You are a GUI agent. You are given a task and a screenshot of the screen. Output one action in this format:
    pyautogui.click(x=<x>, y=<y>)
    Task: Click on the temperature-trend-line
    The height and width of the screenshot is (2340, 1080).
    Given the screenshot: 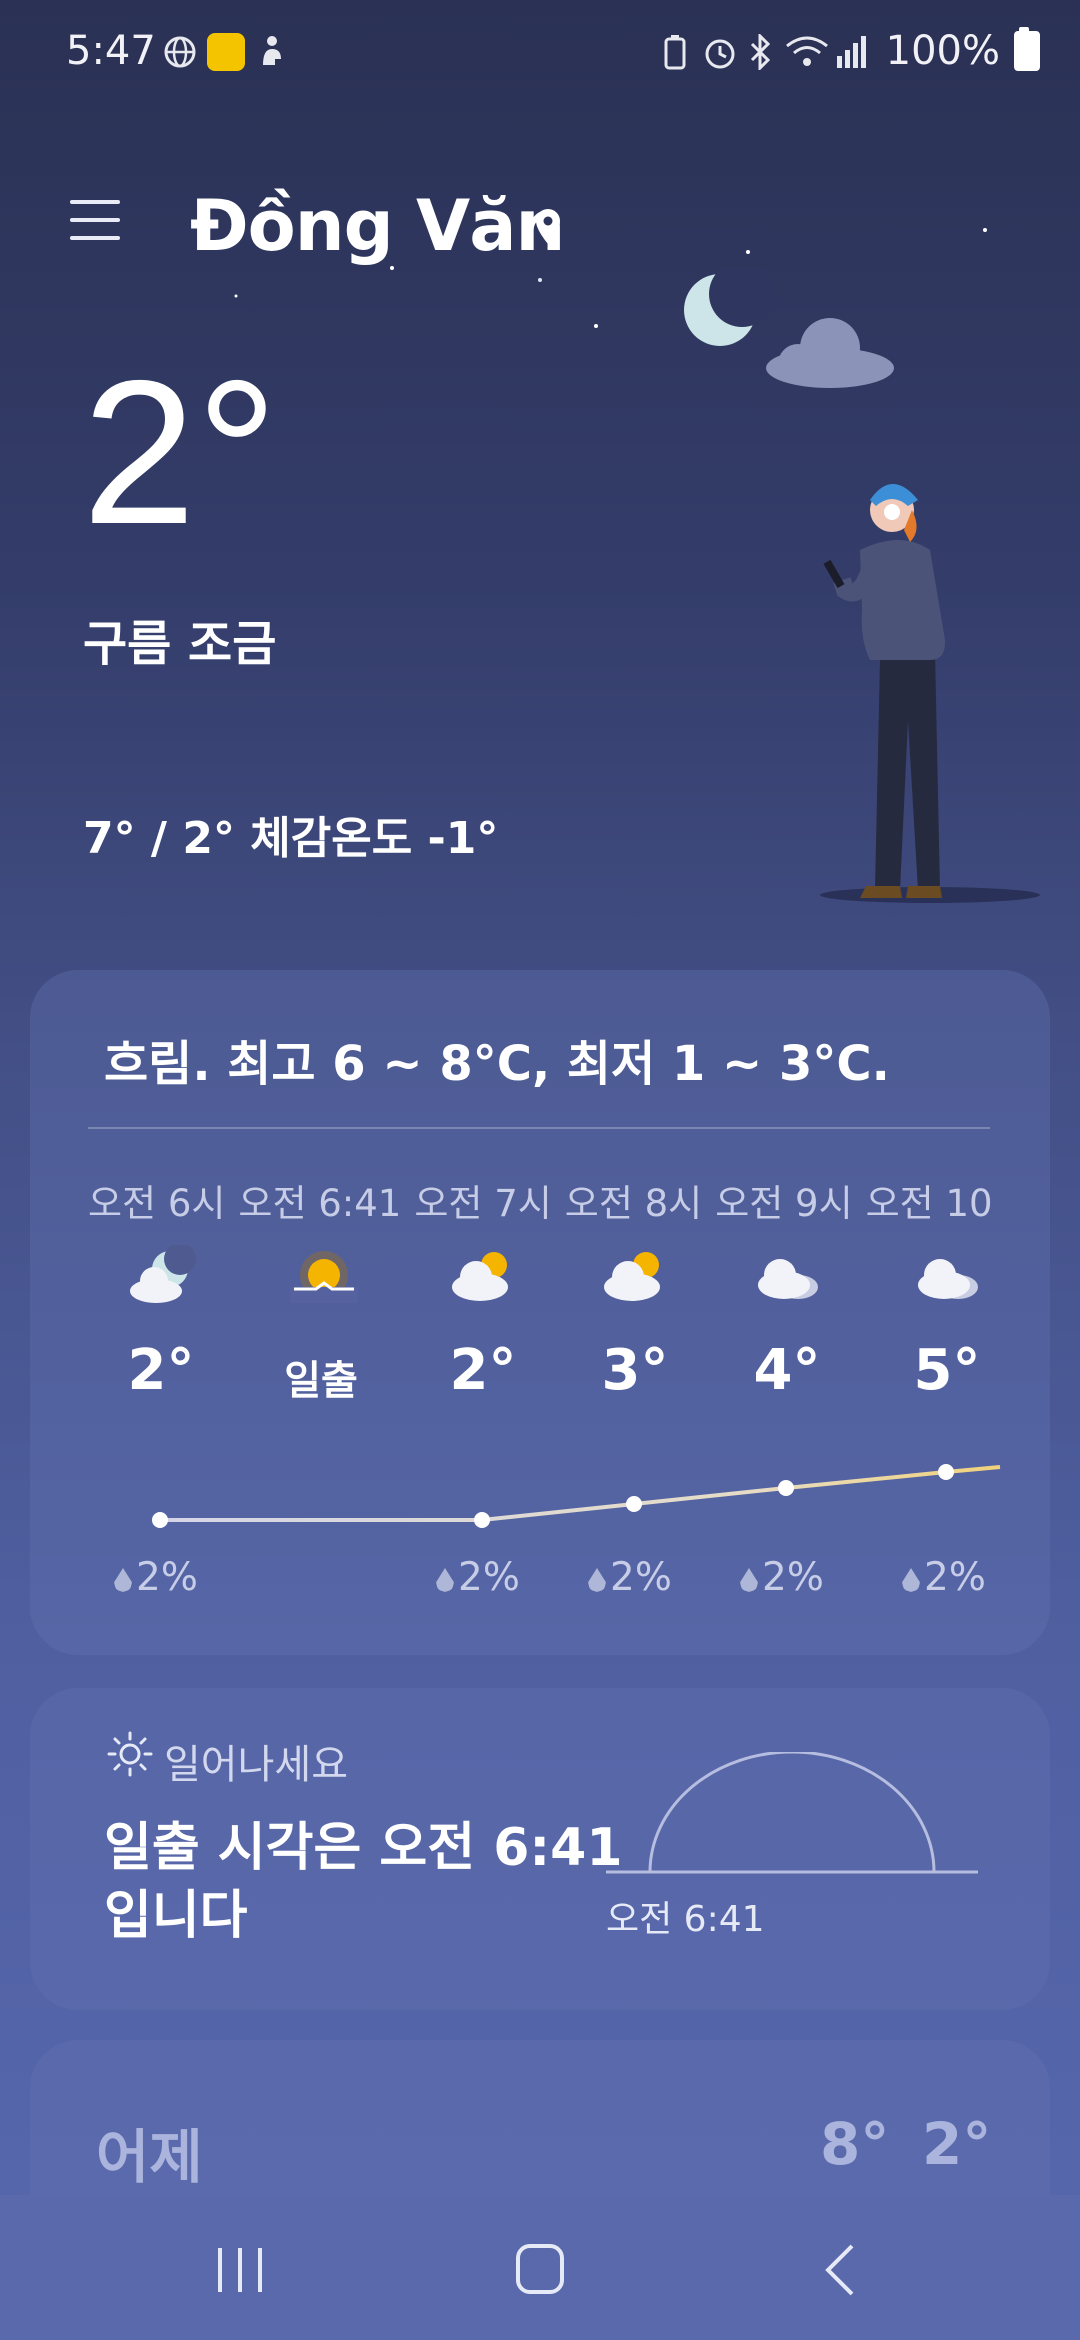 What is the action you would take?
    pyautogui.click(x=576, y=1496)
    